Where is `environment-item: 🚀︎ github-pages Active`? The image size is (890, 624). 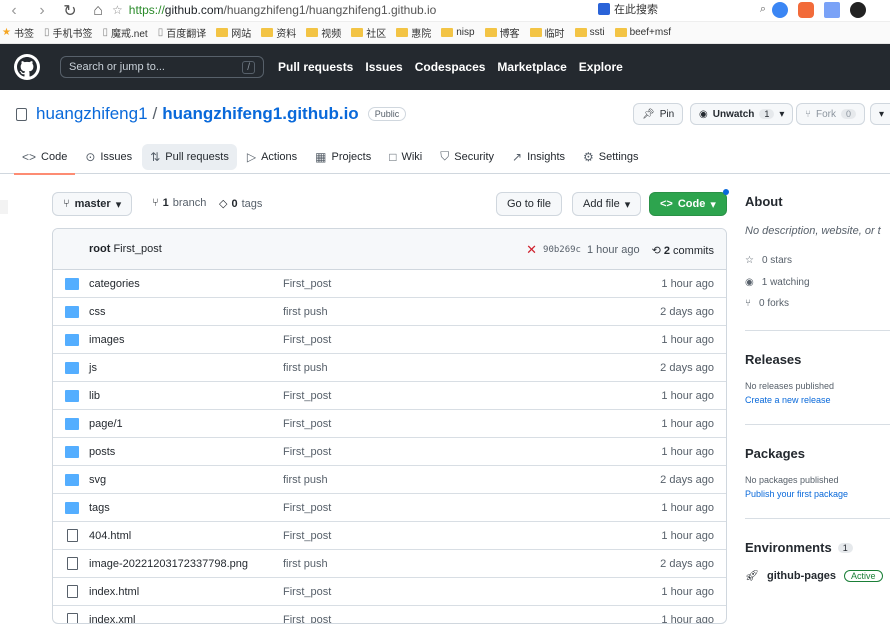
environment-item: 🚀︎ github-pages Active is located at coordinates (814, 575).